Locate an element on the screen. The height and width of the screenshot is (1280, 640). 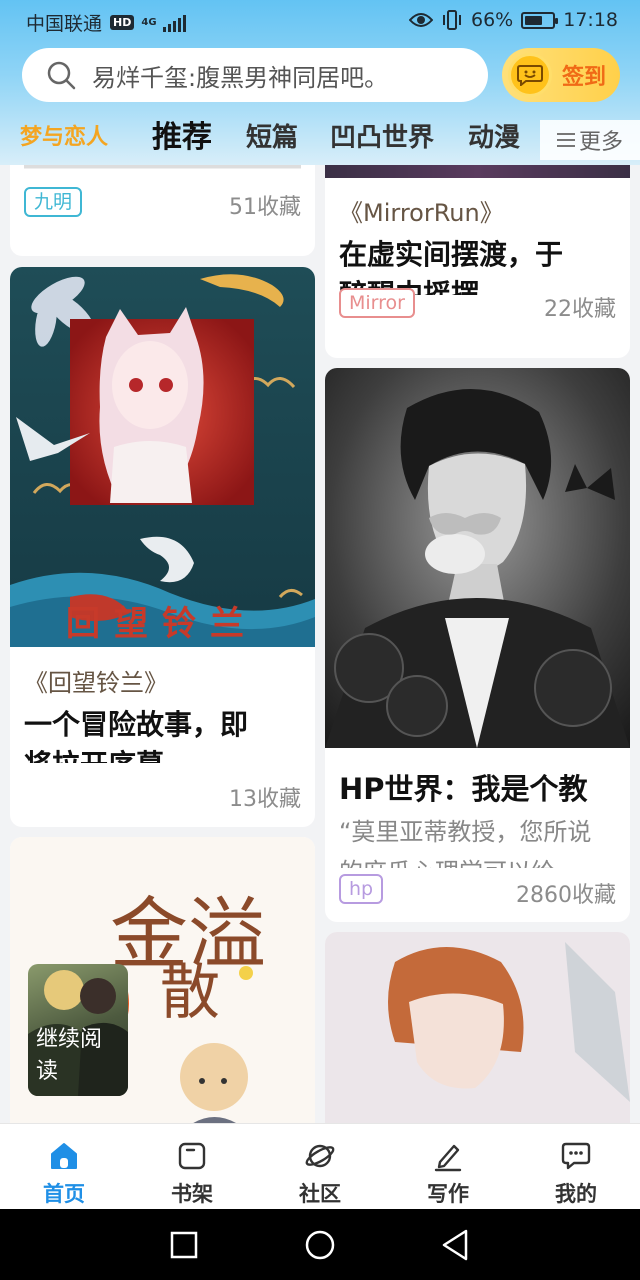
smiley-icon is located at coordinates (530, 75).